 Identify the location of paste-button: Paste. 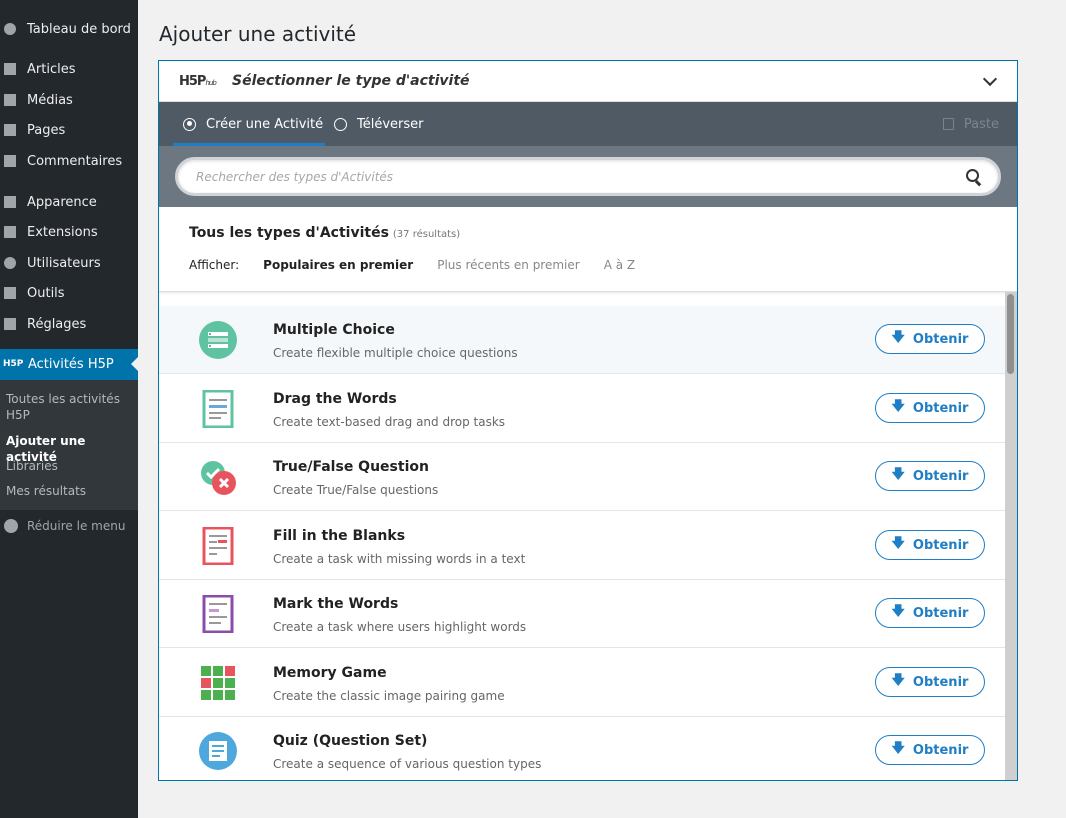
(970, 124).